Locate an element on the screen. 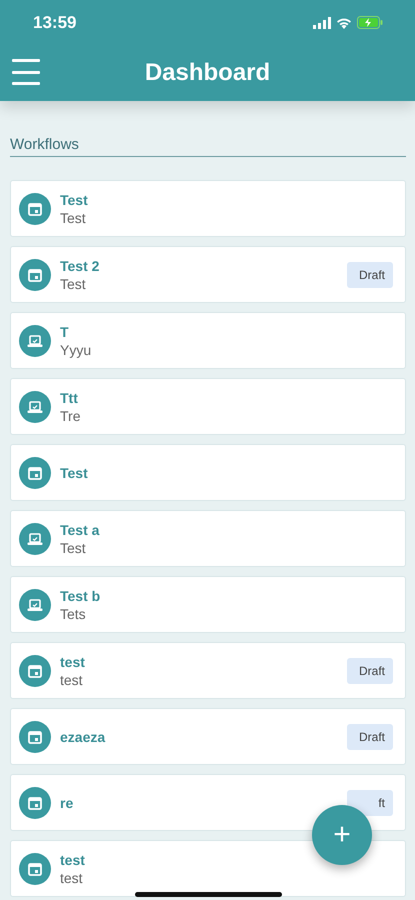 The image size is (415, 900). workflow-card: Ttt Tre is located at coordinates (208, 406).